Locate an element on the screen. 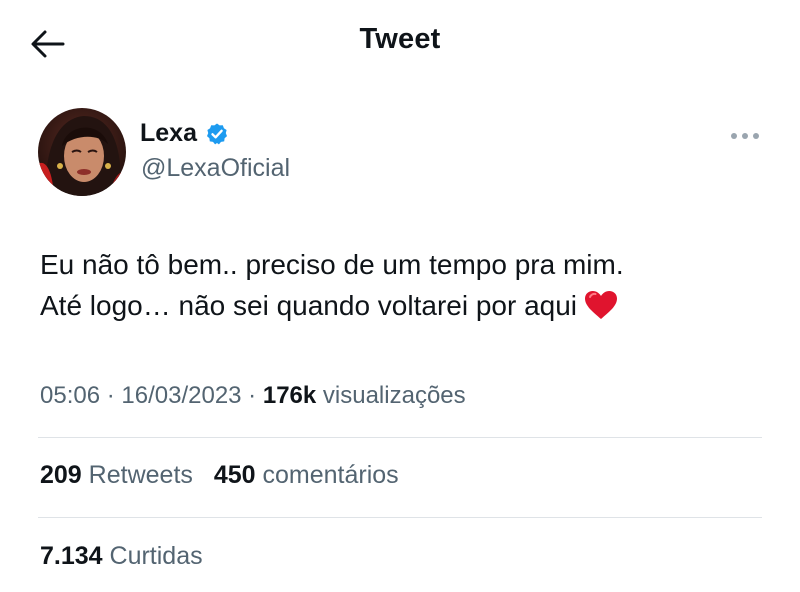 This screenshot has height=592, width=800. verified-badge-icon is located at coordinates (216, 133).